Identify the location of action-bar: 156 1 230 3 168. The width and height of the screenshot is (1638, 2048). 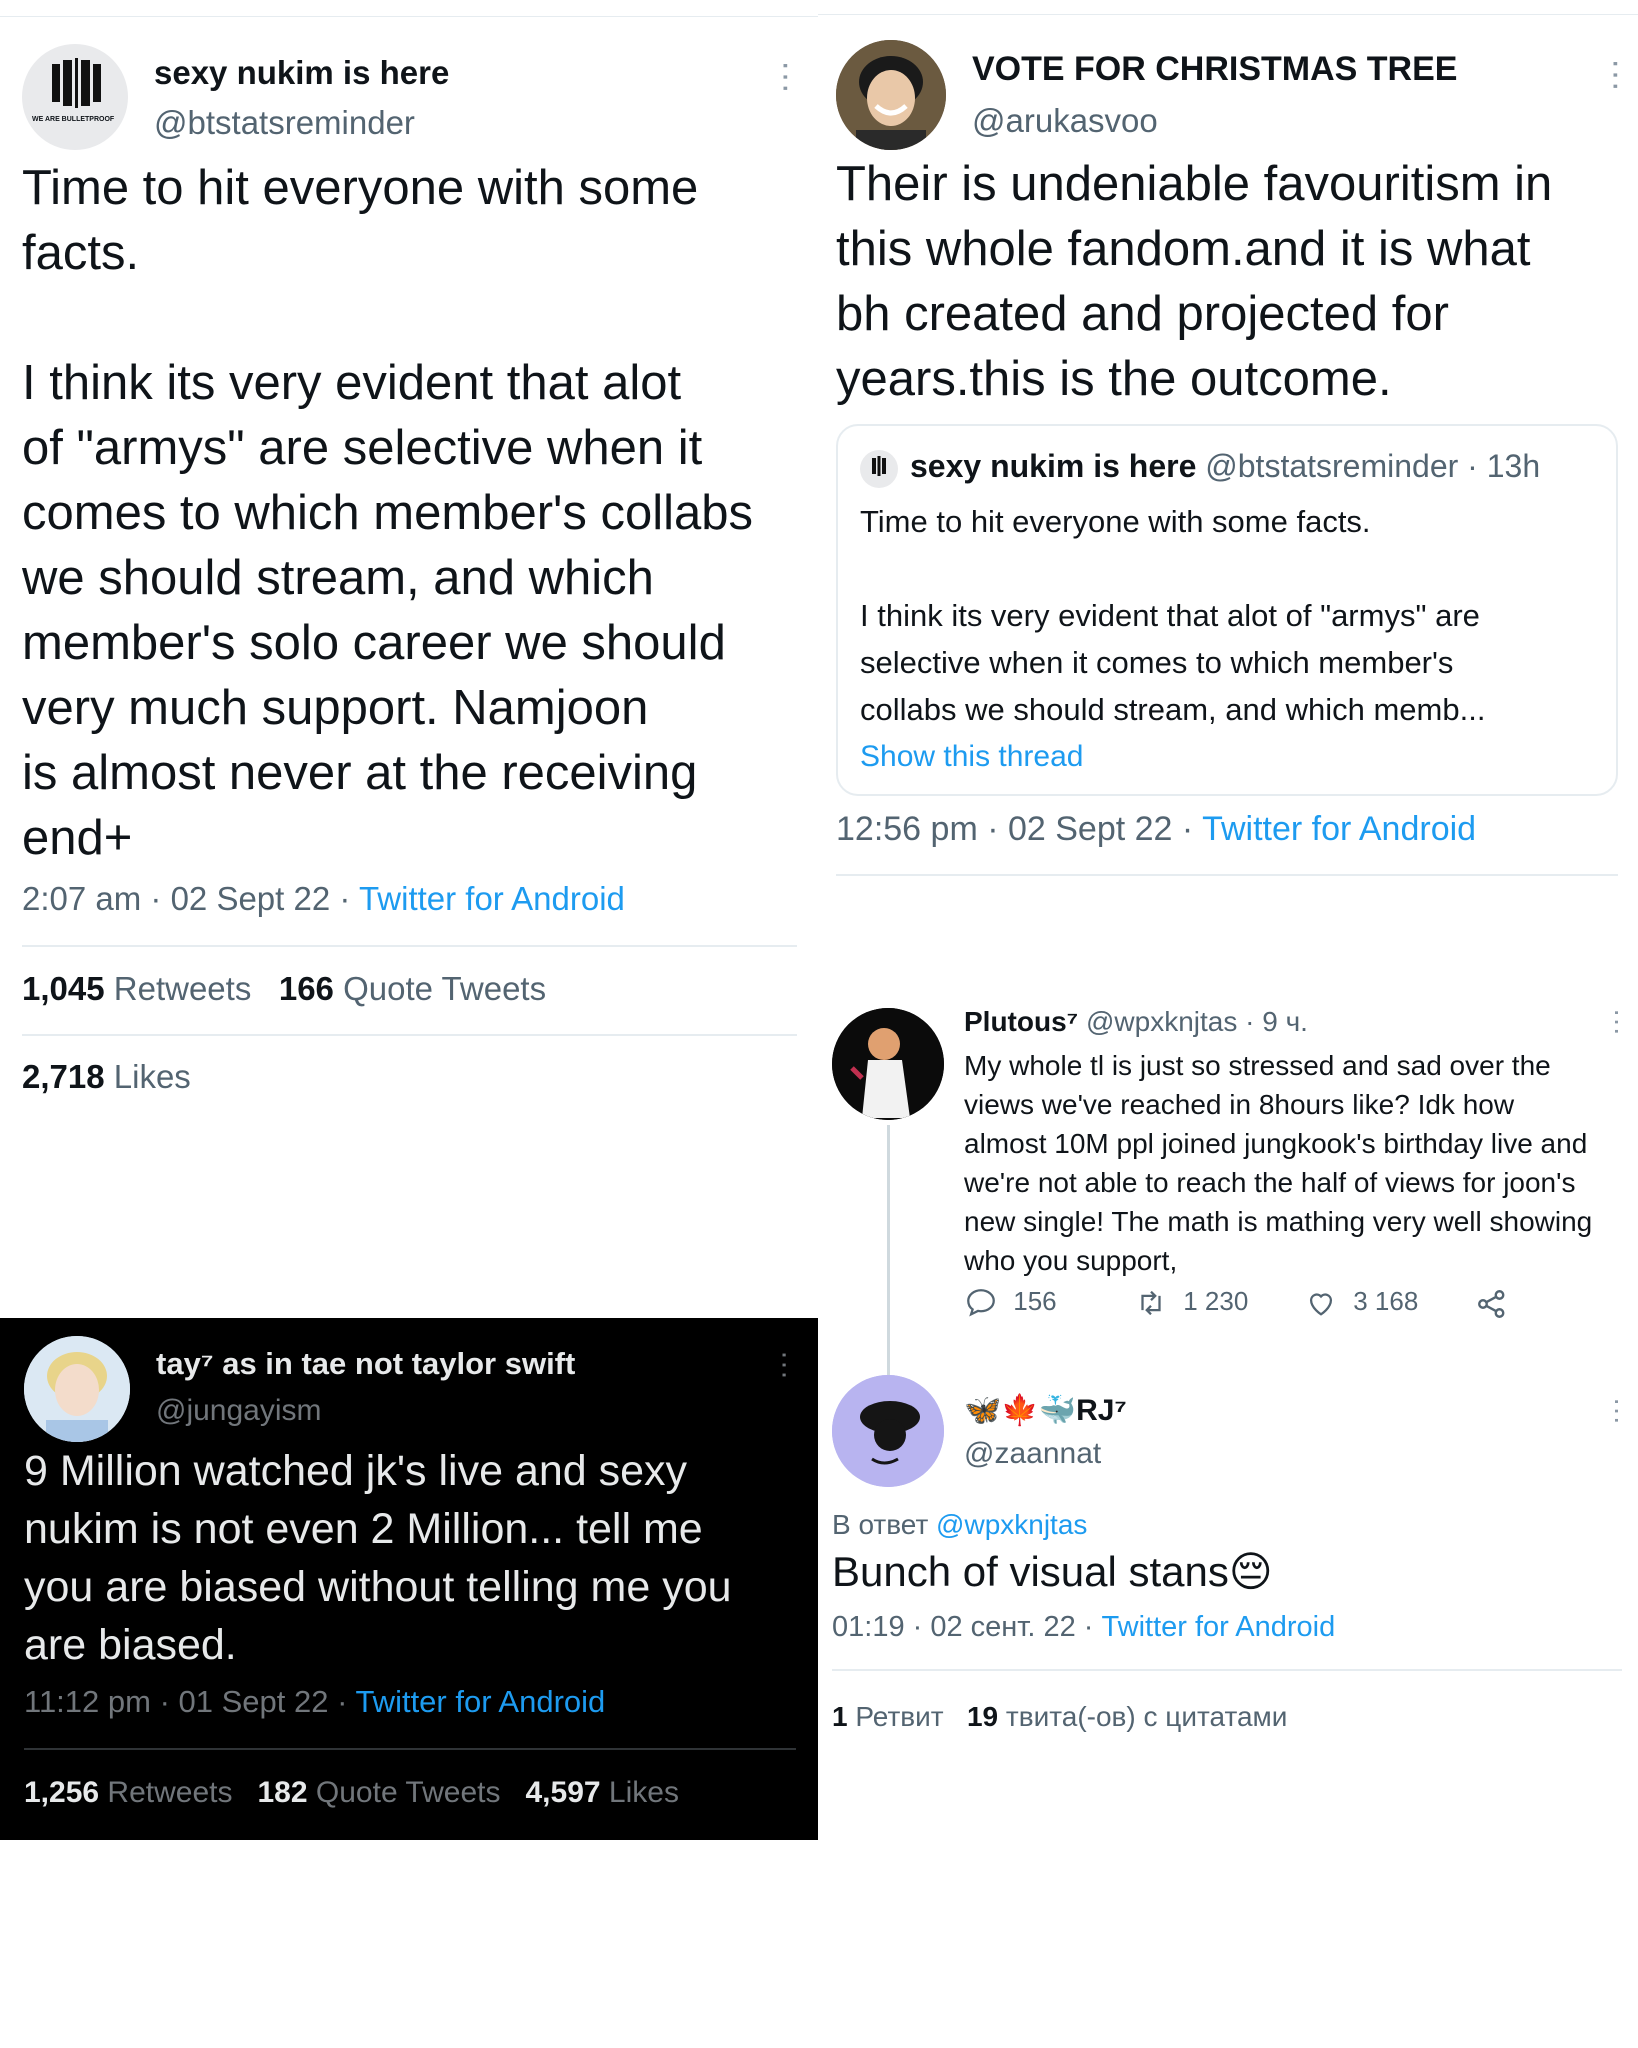
(1244, 1306).